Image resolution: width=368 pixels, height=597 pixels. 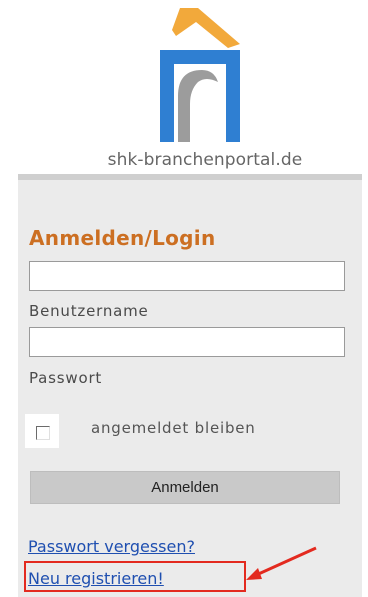 I want to click on password-input, so click(x=187, y=342).